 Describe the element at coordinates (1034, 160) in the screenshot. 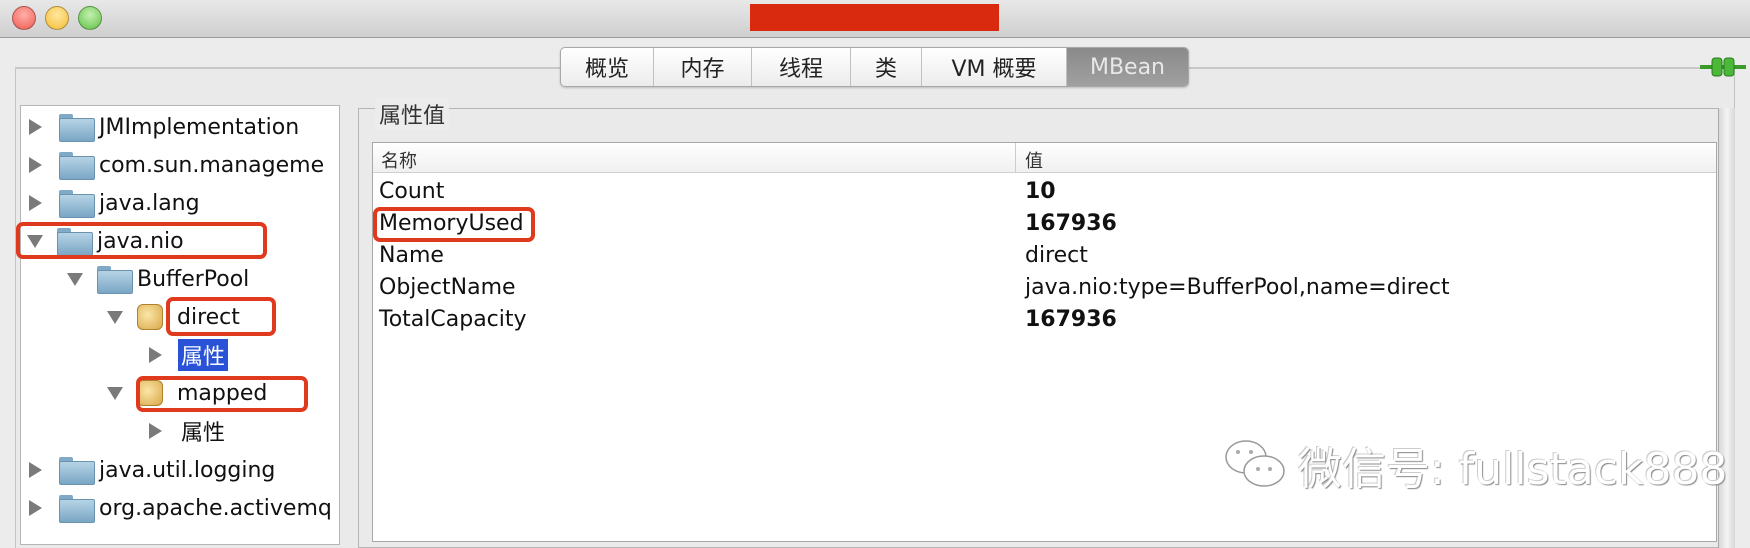

I see `column-header-value: 值` at that location.